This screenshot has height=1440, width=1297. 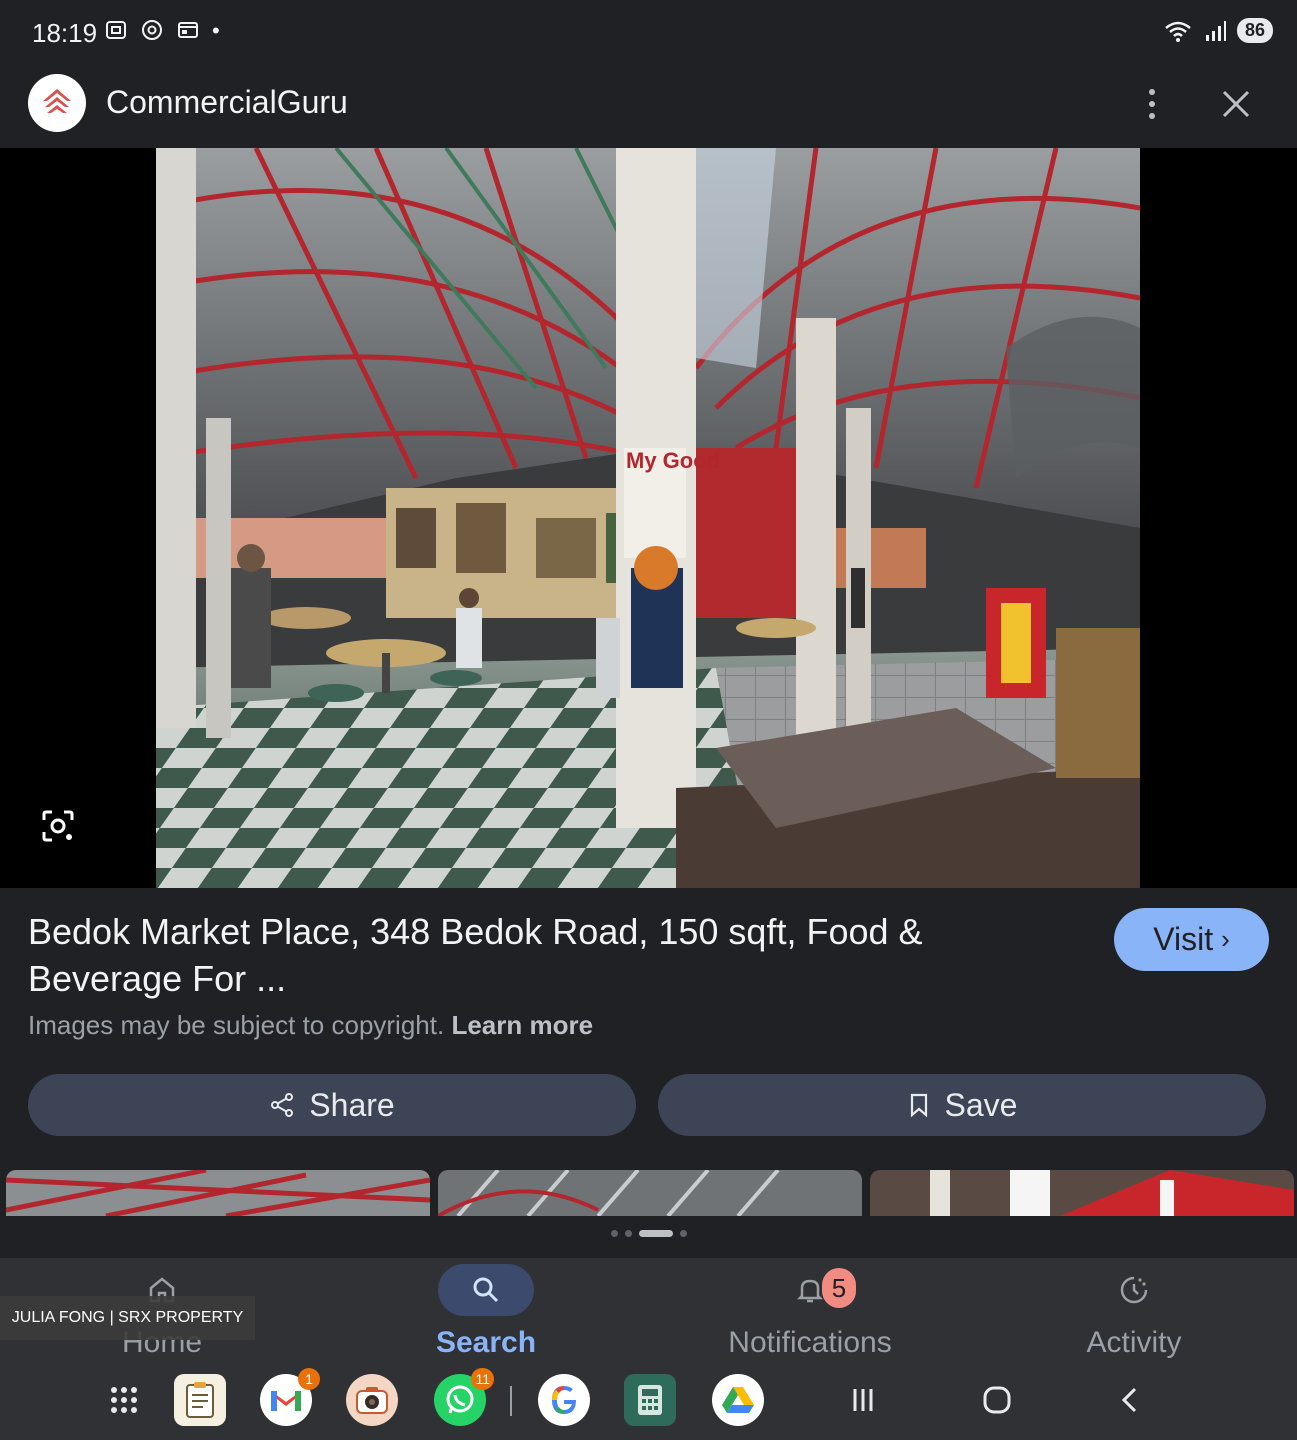 I want to click on share-label: Share, so click(x=352, y=1104).